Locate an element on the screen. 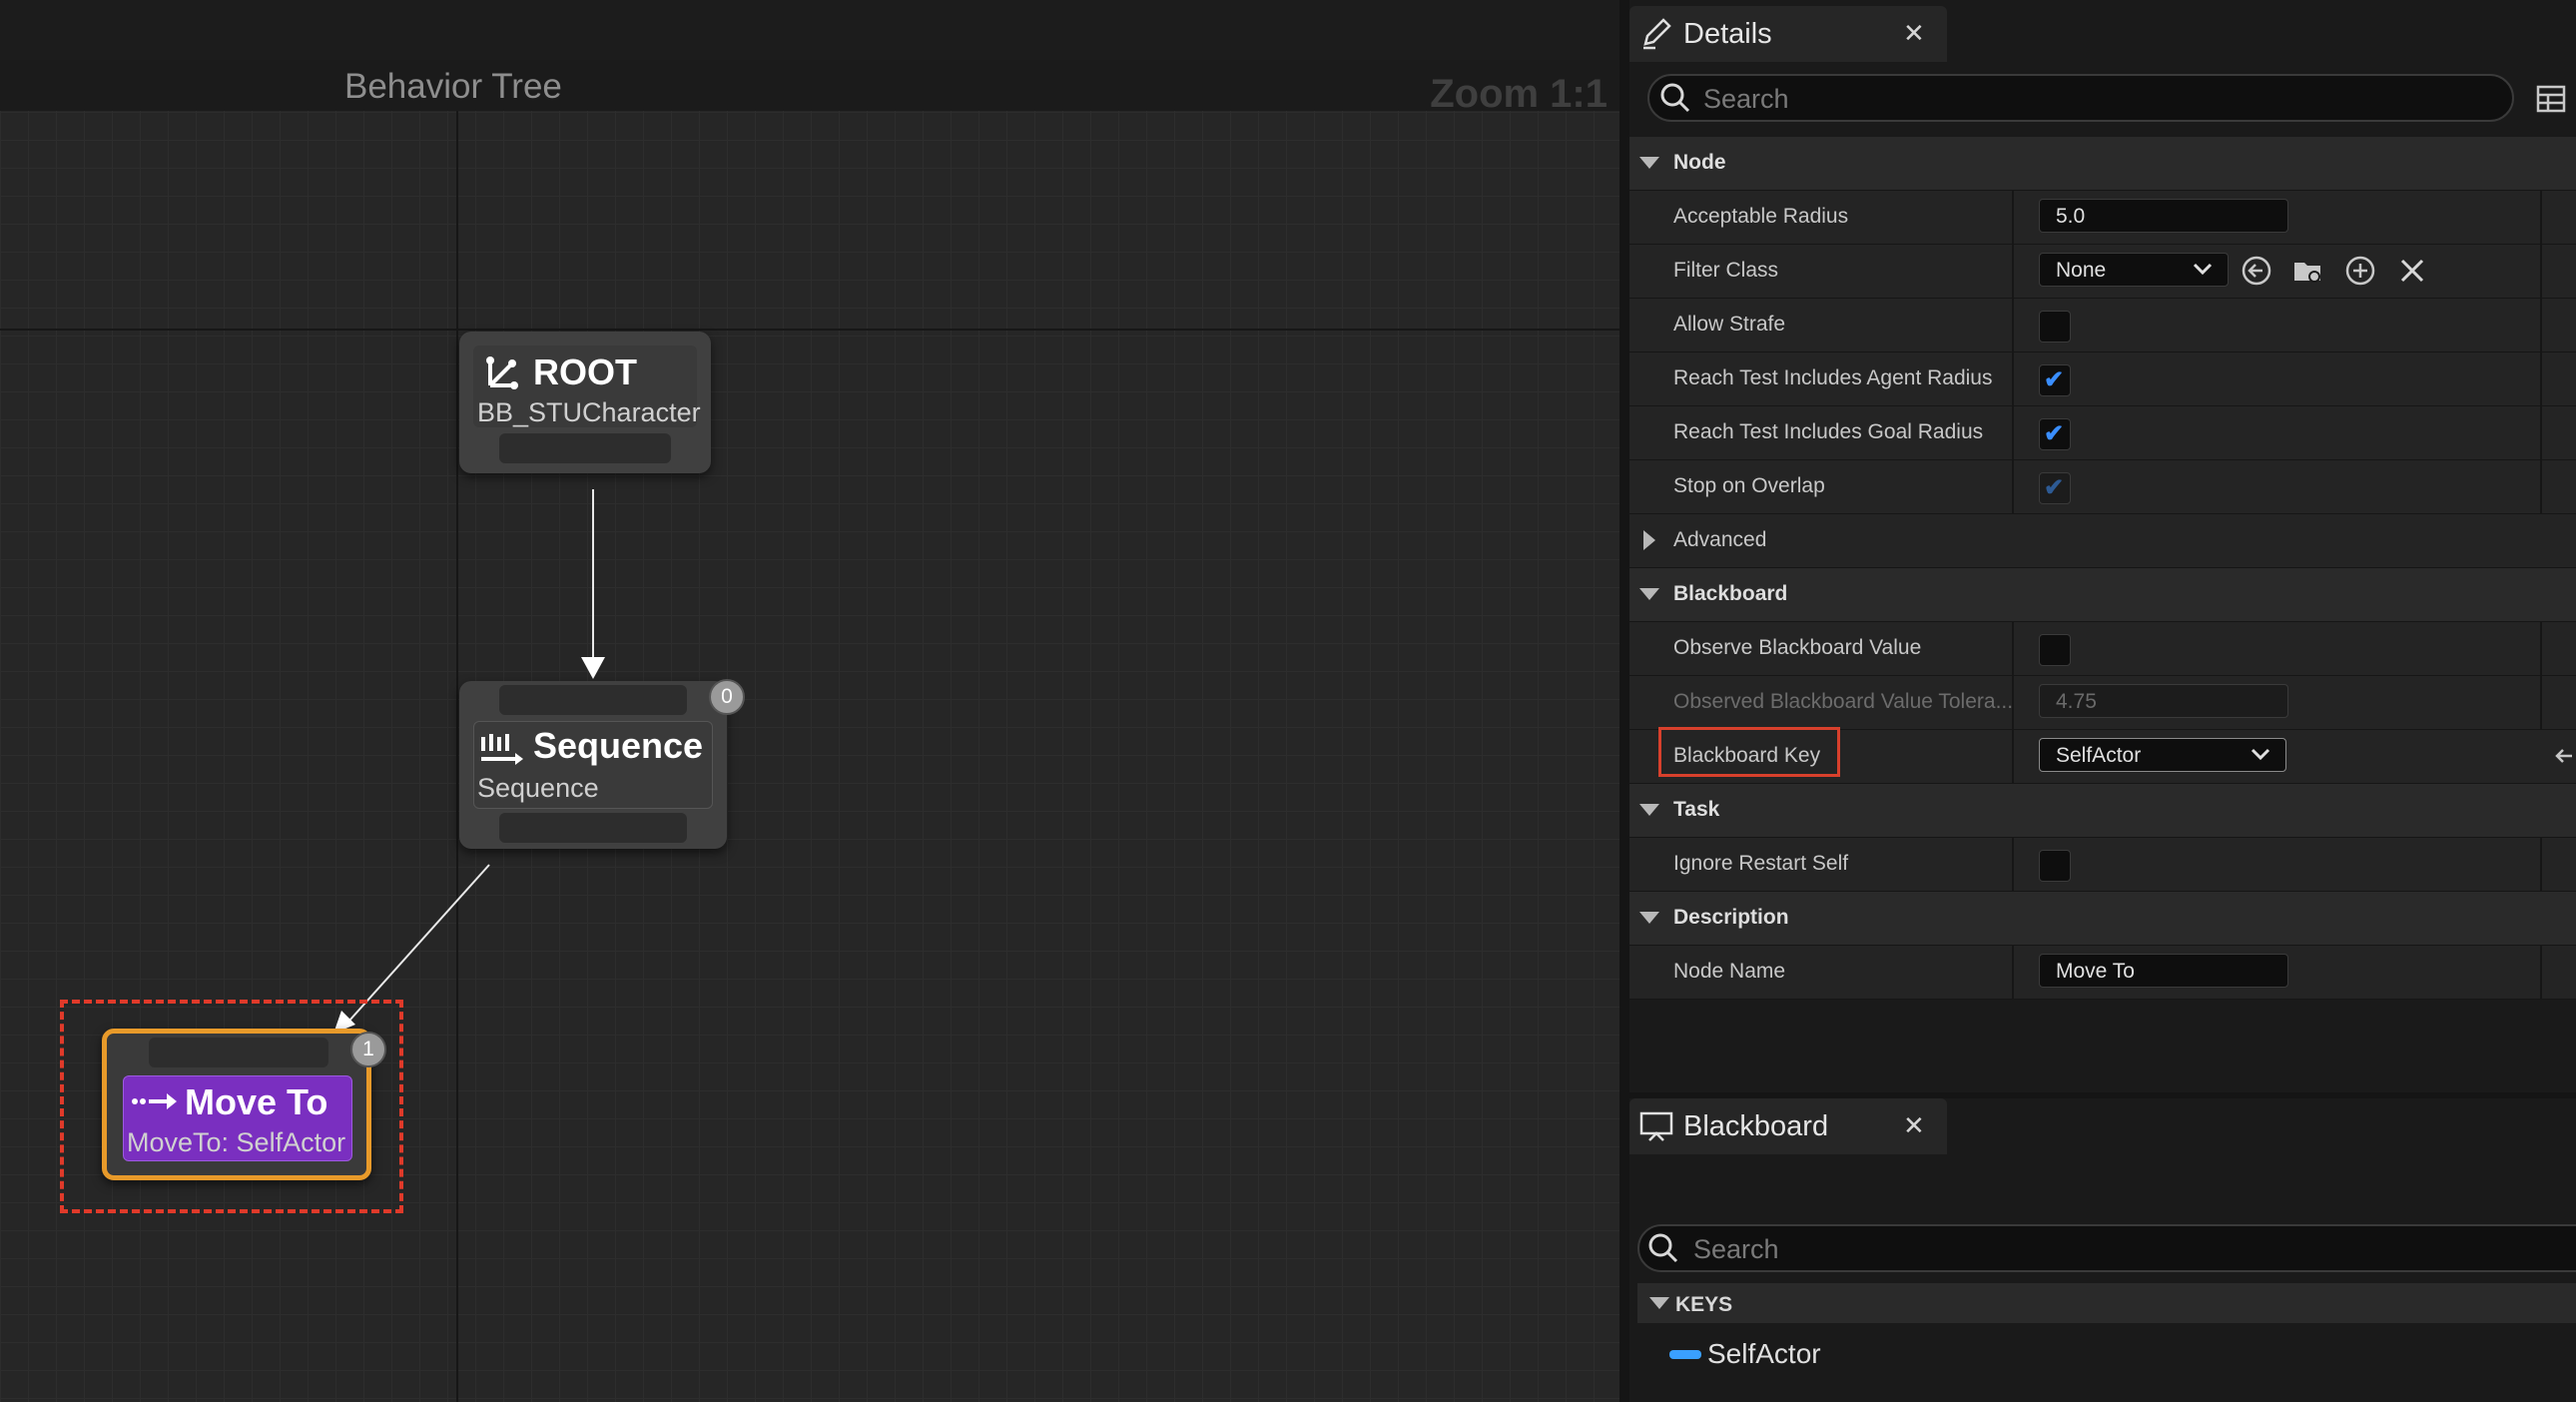 The image size is (2576, 1402). plus-circle-icon is located at coordinates (2360, 271).